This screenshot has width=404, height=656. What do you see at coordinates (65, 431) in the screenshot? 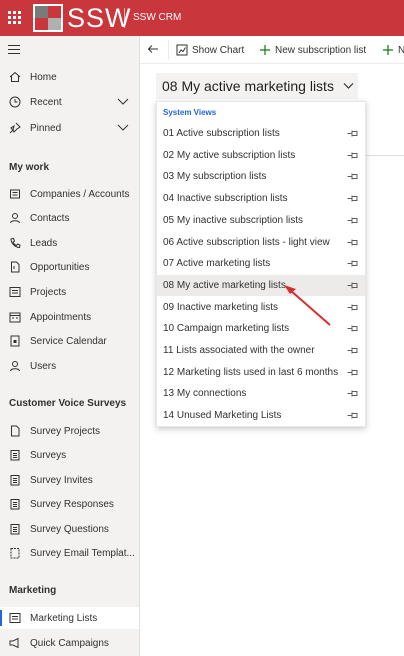
I see `sidebar-item-label: Survey Projects` at bounding box center [65, 431].